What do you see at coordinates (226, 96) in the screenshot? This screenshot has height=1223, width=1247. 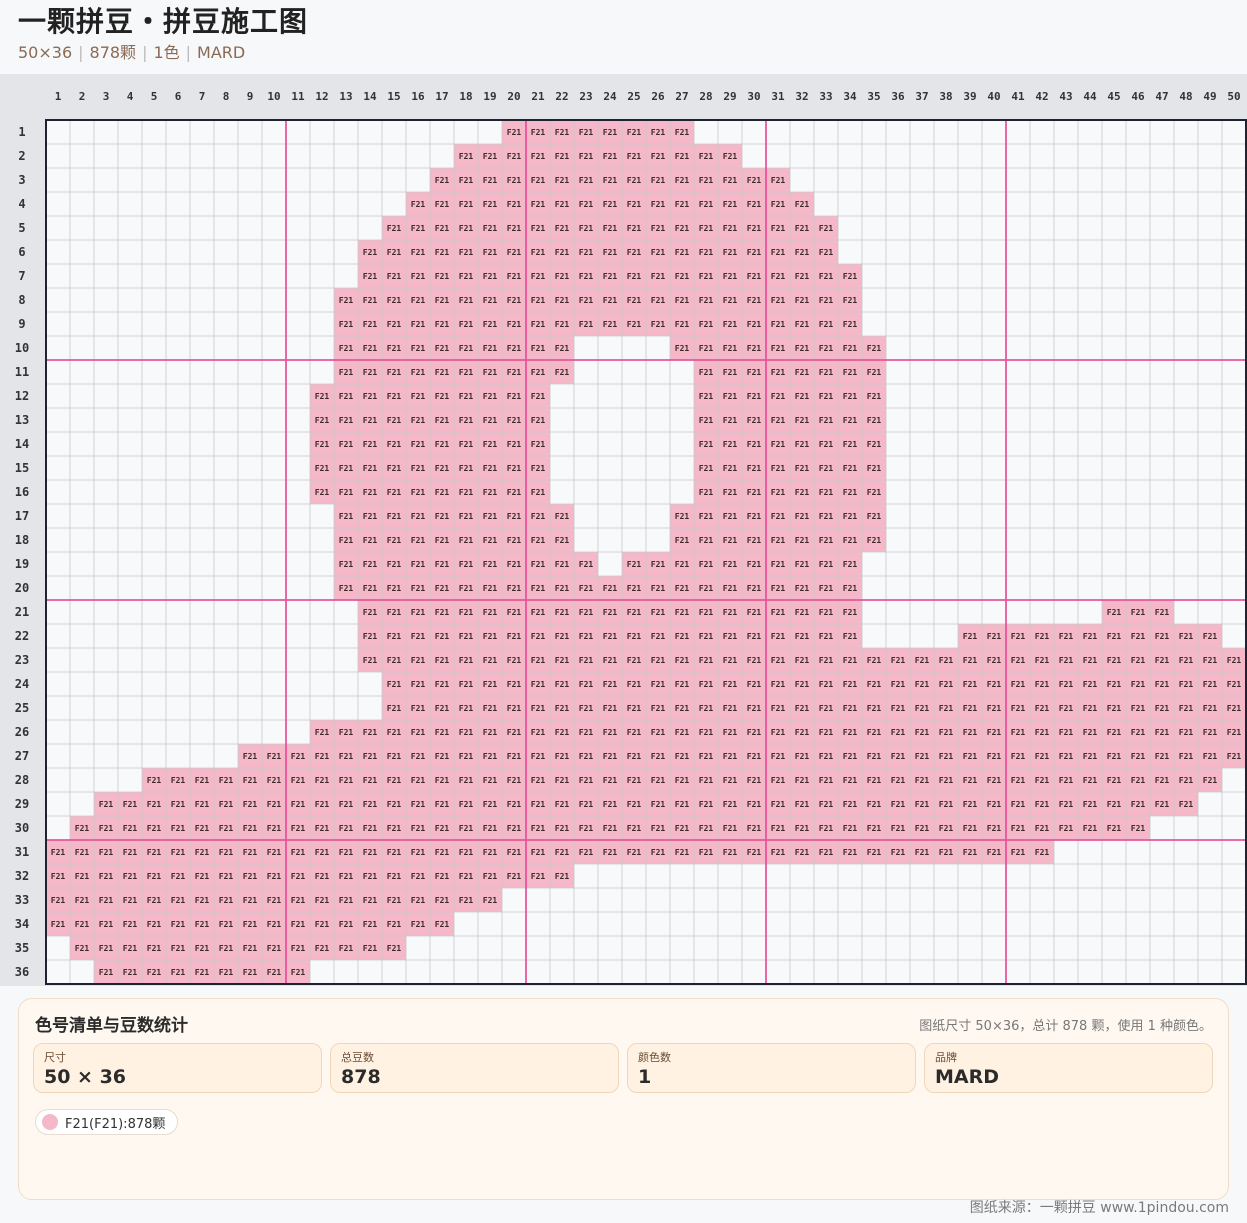 I see `column-label: 8` at bounding box center [226, 96].